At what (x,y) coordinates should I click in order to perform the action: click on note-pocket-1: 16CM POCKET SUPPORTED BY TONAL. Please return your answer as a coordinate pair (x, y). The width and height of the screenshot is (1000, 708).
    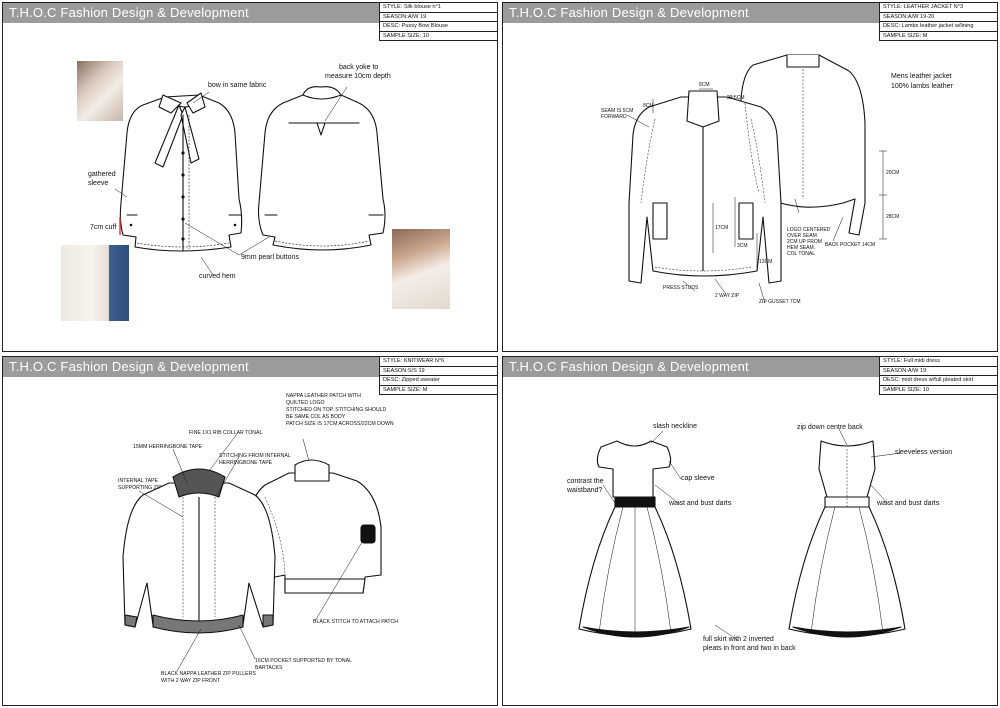
    Looking at the image, I should click on (303, 661).